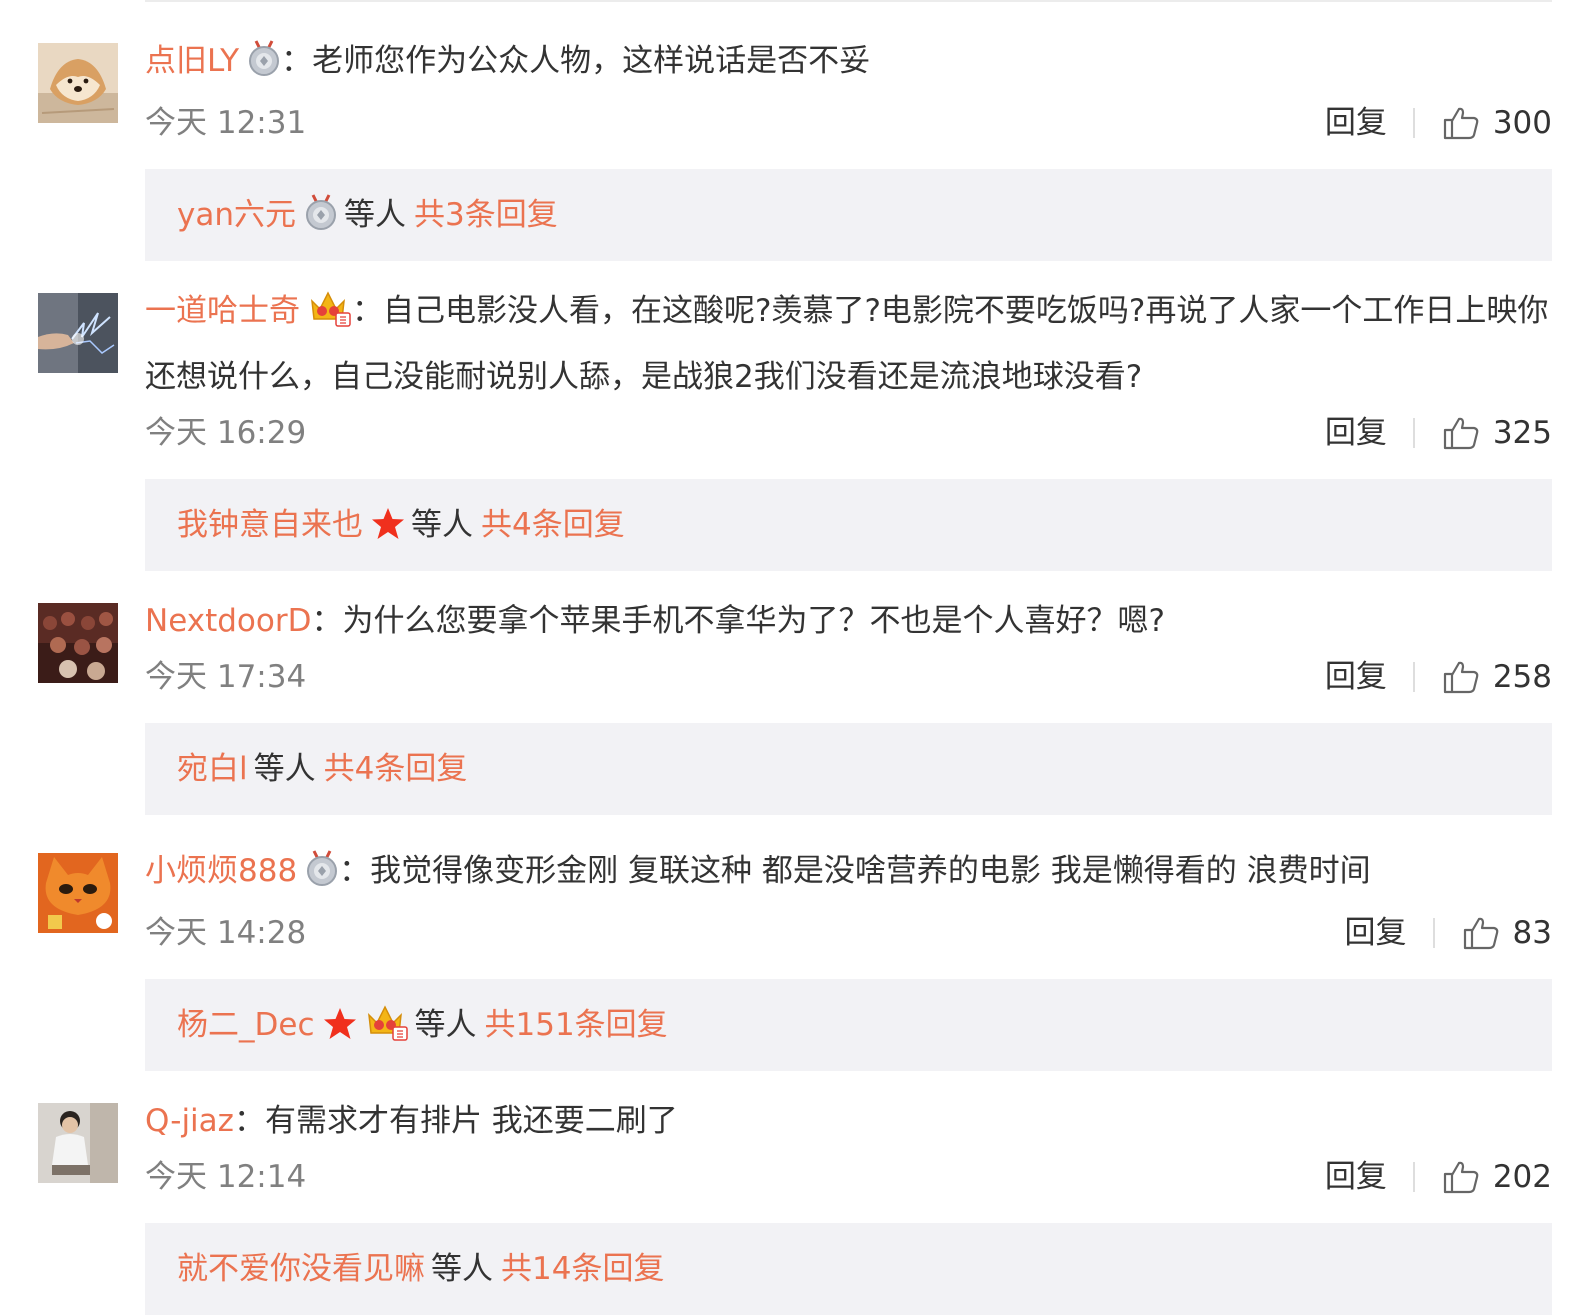 The height and width of the screenshot is (1315, 1590). Describe the element at coordinates (591, 61) in the screenshot. I see `comment-text: 老师您作为公众人物，这样说话是否不妥` at that location.